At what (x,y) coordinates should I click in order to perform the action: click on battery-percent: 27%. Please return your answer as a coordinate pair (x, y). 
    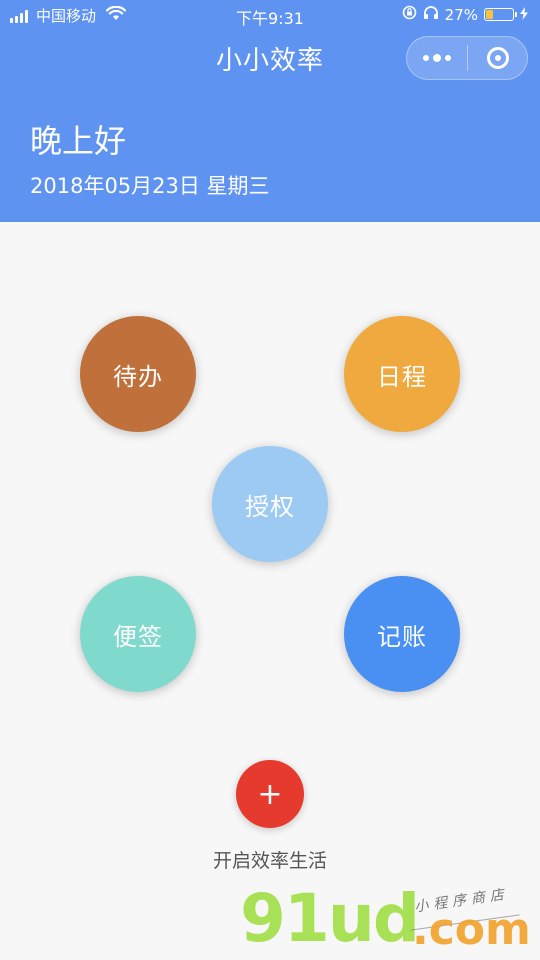
    Looking at the image, I should click on (461, 14).